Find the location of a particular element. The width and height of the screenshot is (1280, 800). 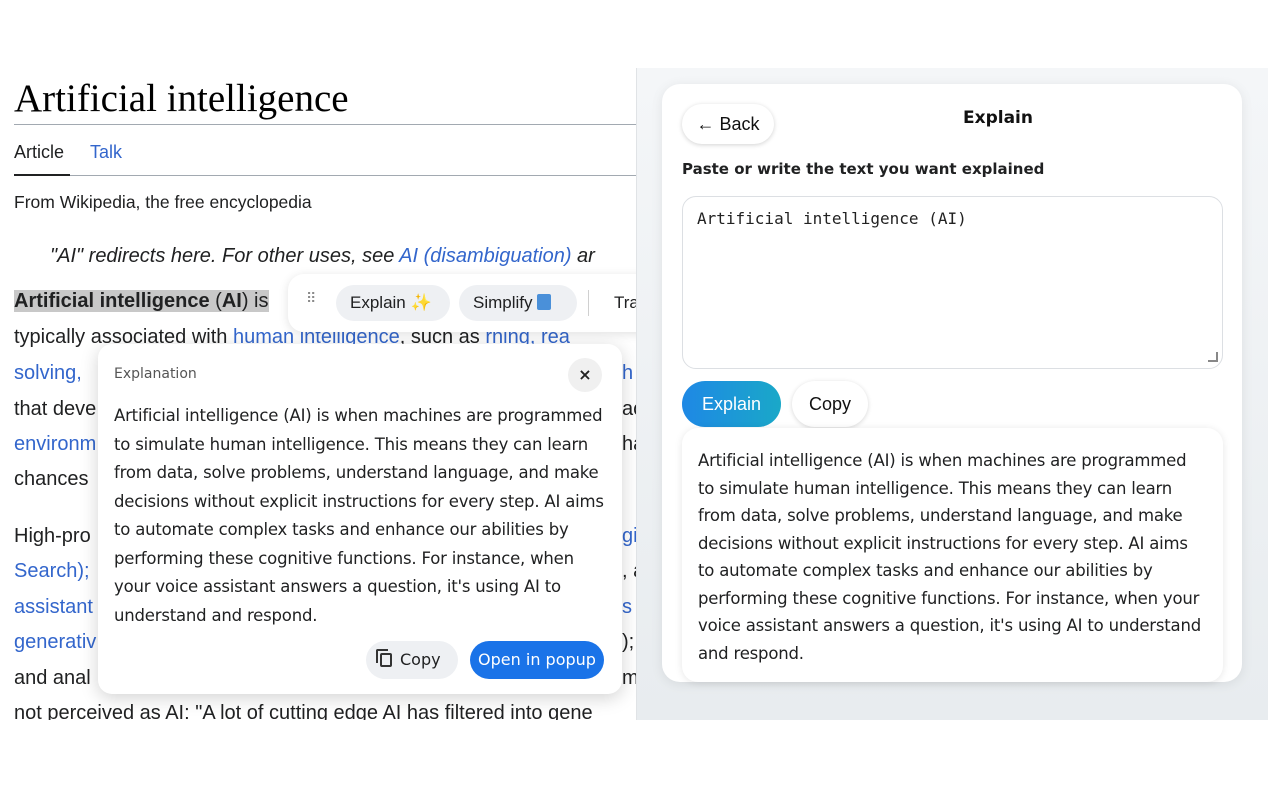

explain-button: Explain is located at coordinates (731, 404).